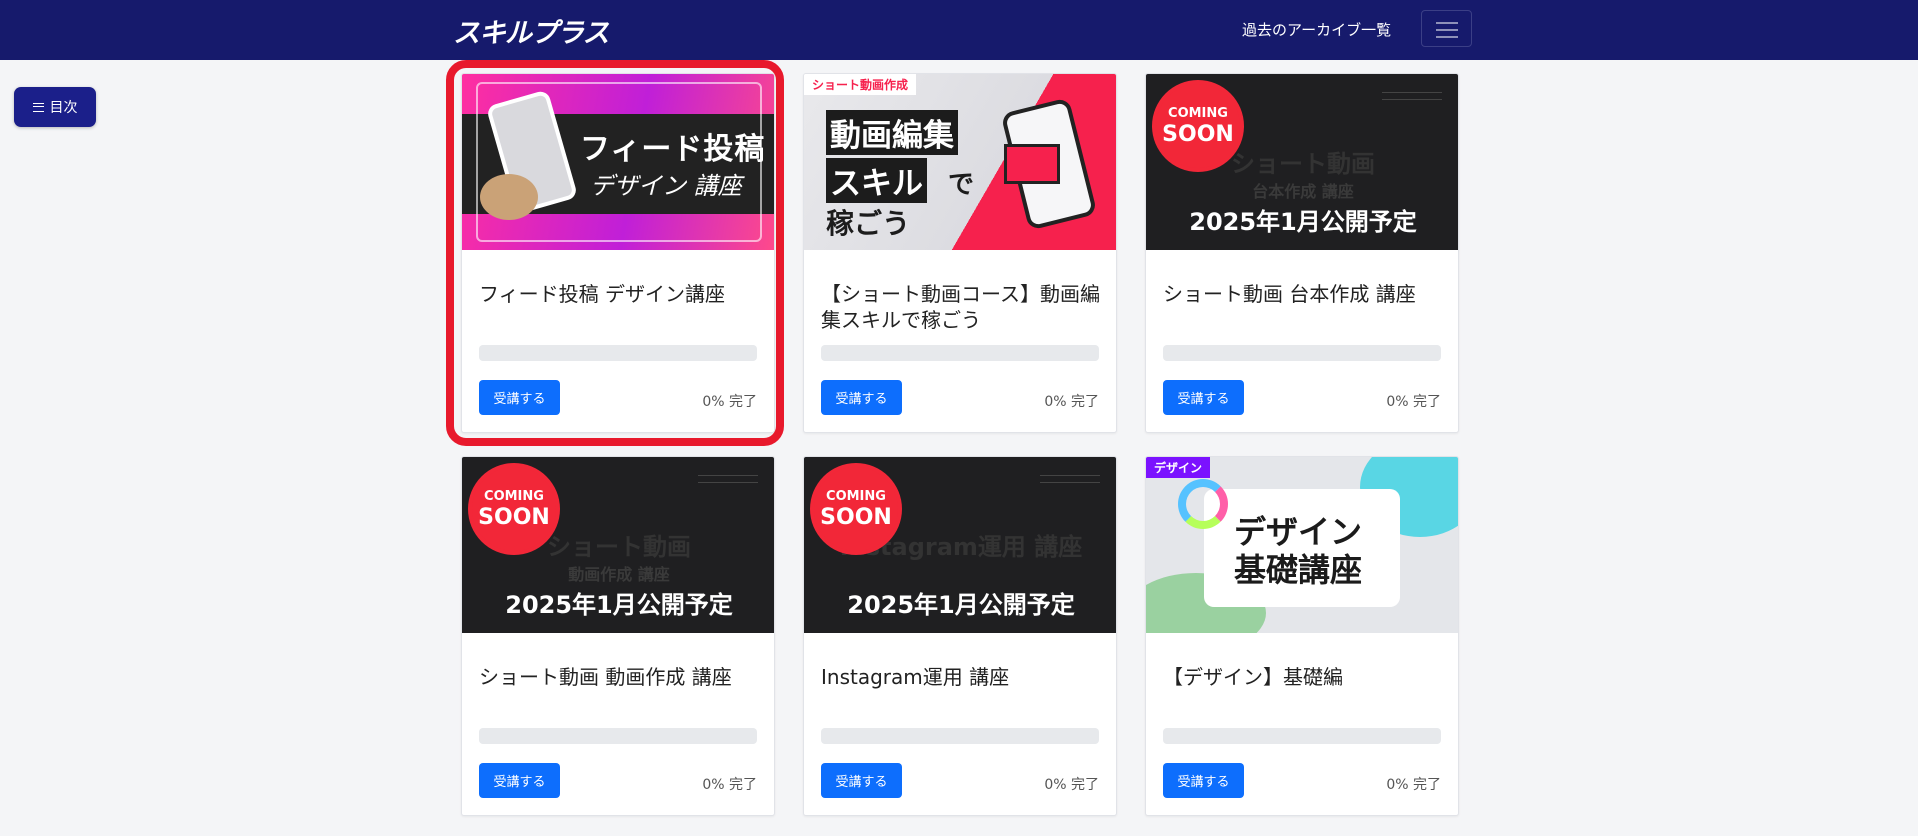 This screenshot has width=1918, height=836. Describe the element at coordinates (1032, 164) in the screenshot. I see `play-icon` at that location.